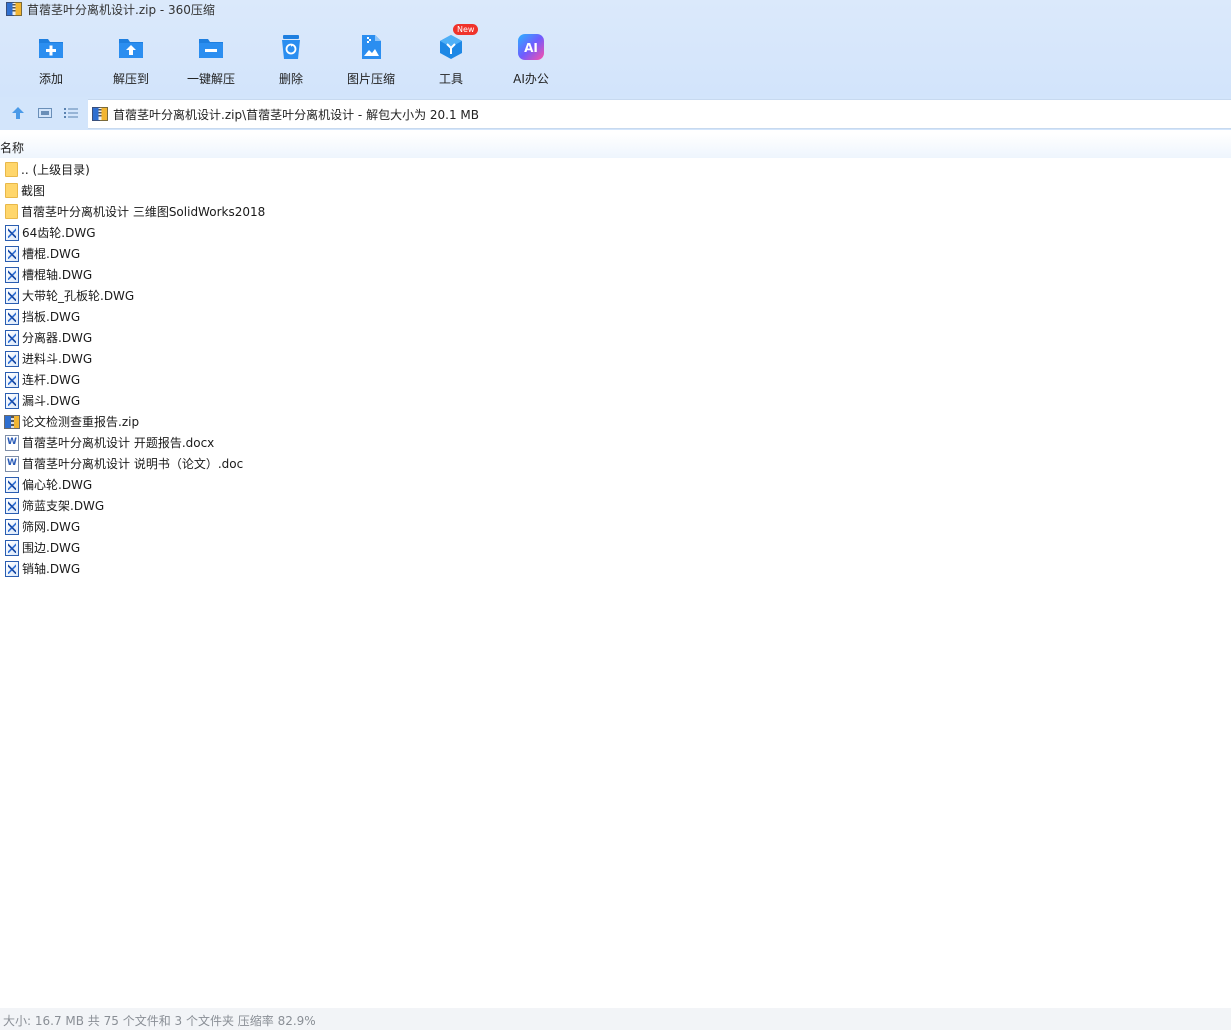 The image size is (1231, 1030). Describe the element at coordinates (18, 113) in the screenshot. I see `up-arrow-icon` at that location.